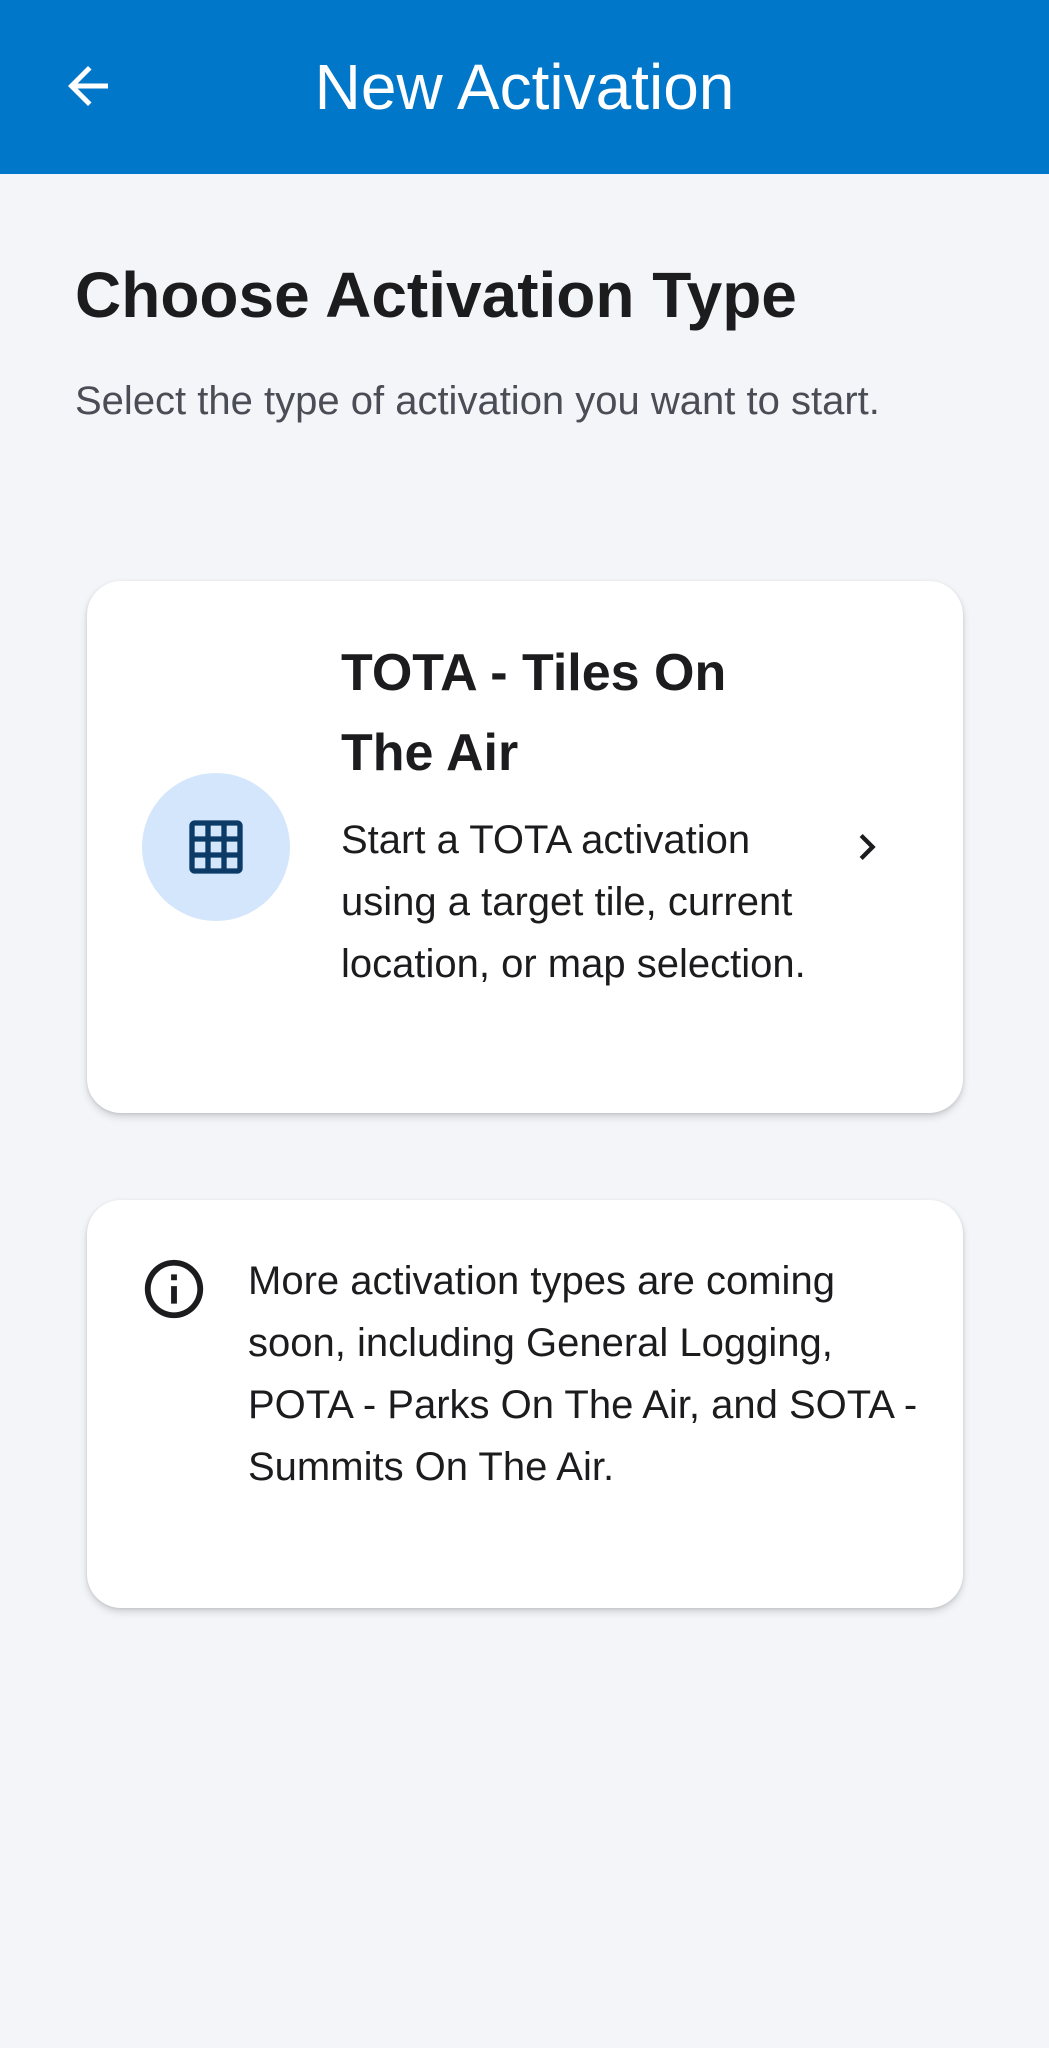 This screenshot has height=2048, width=1049. I want to click on app-bar: New Activation, so click(524, 87).